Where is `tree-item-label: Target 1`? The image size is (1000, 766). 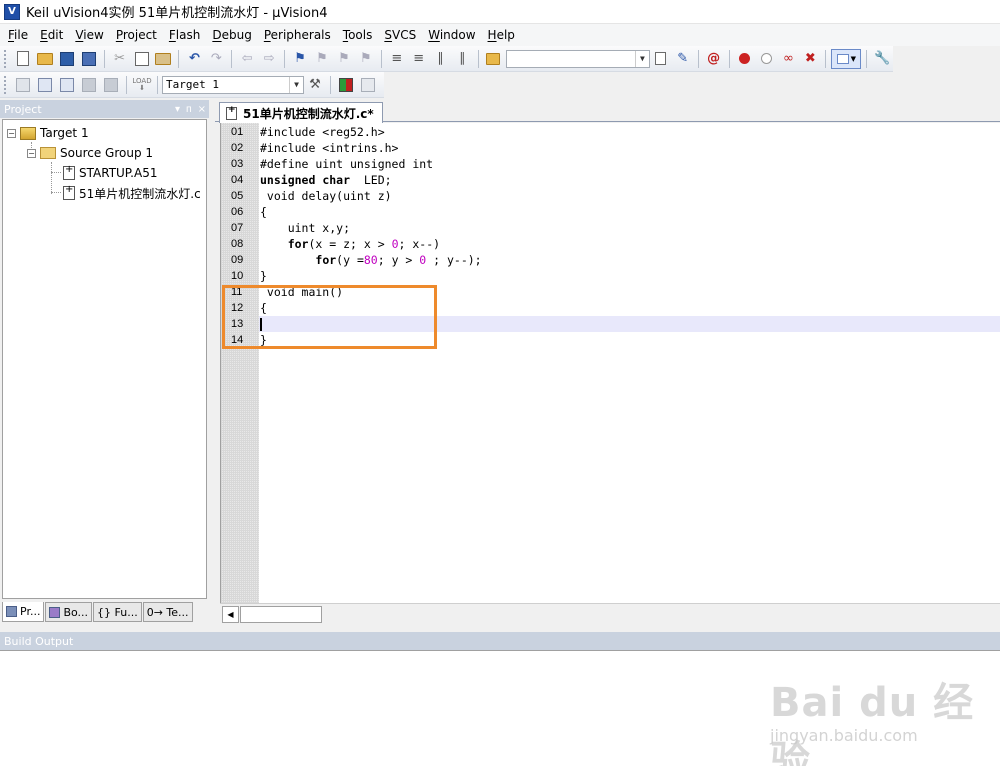
tree-item-label: Target 1 is located at coordinates (64, 133).